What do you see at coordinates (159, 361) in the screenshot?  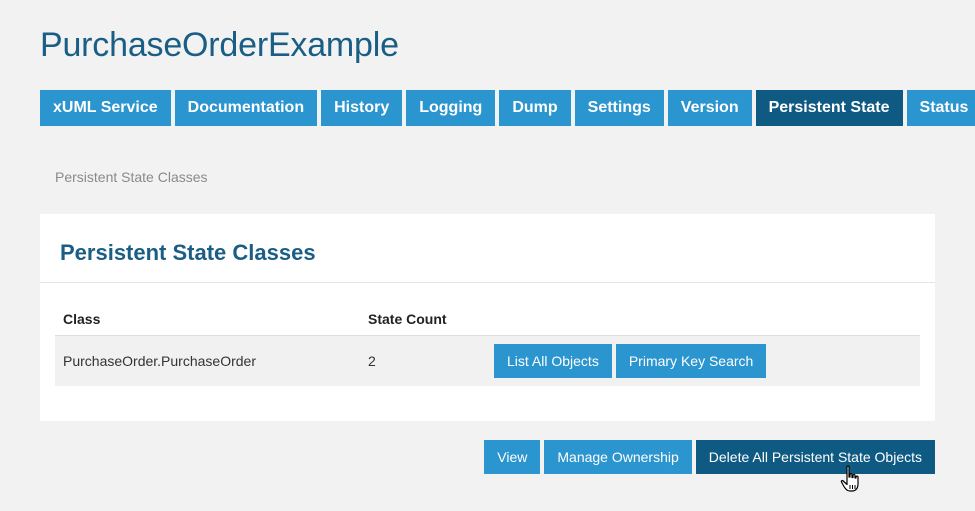 I see `class-name-cell: PurchaseOrder.PurchaseOrder` at bounding box center [159, 361].